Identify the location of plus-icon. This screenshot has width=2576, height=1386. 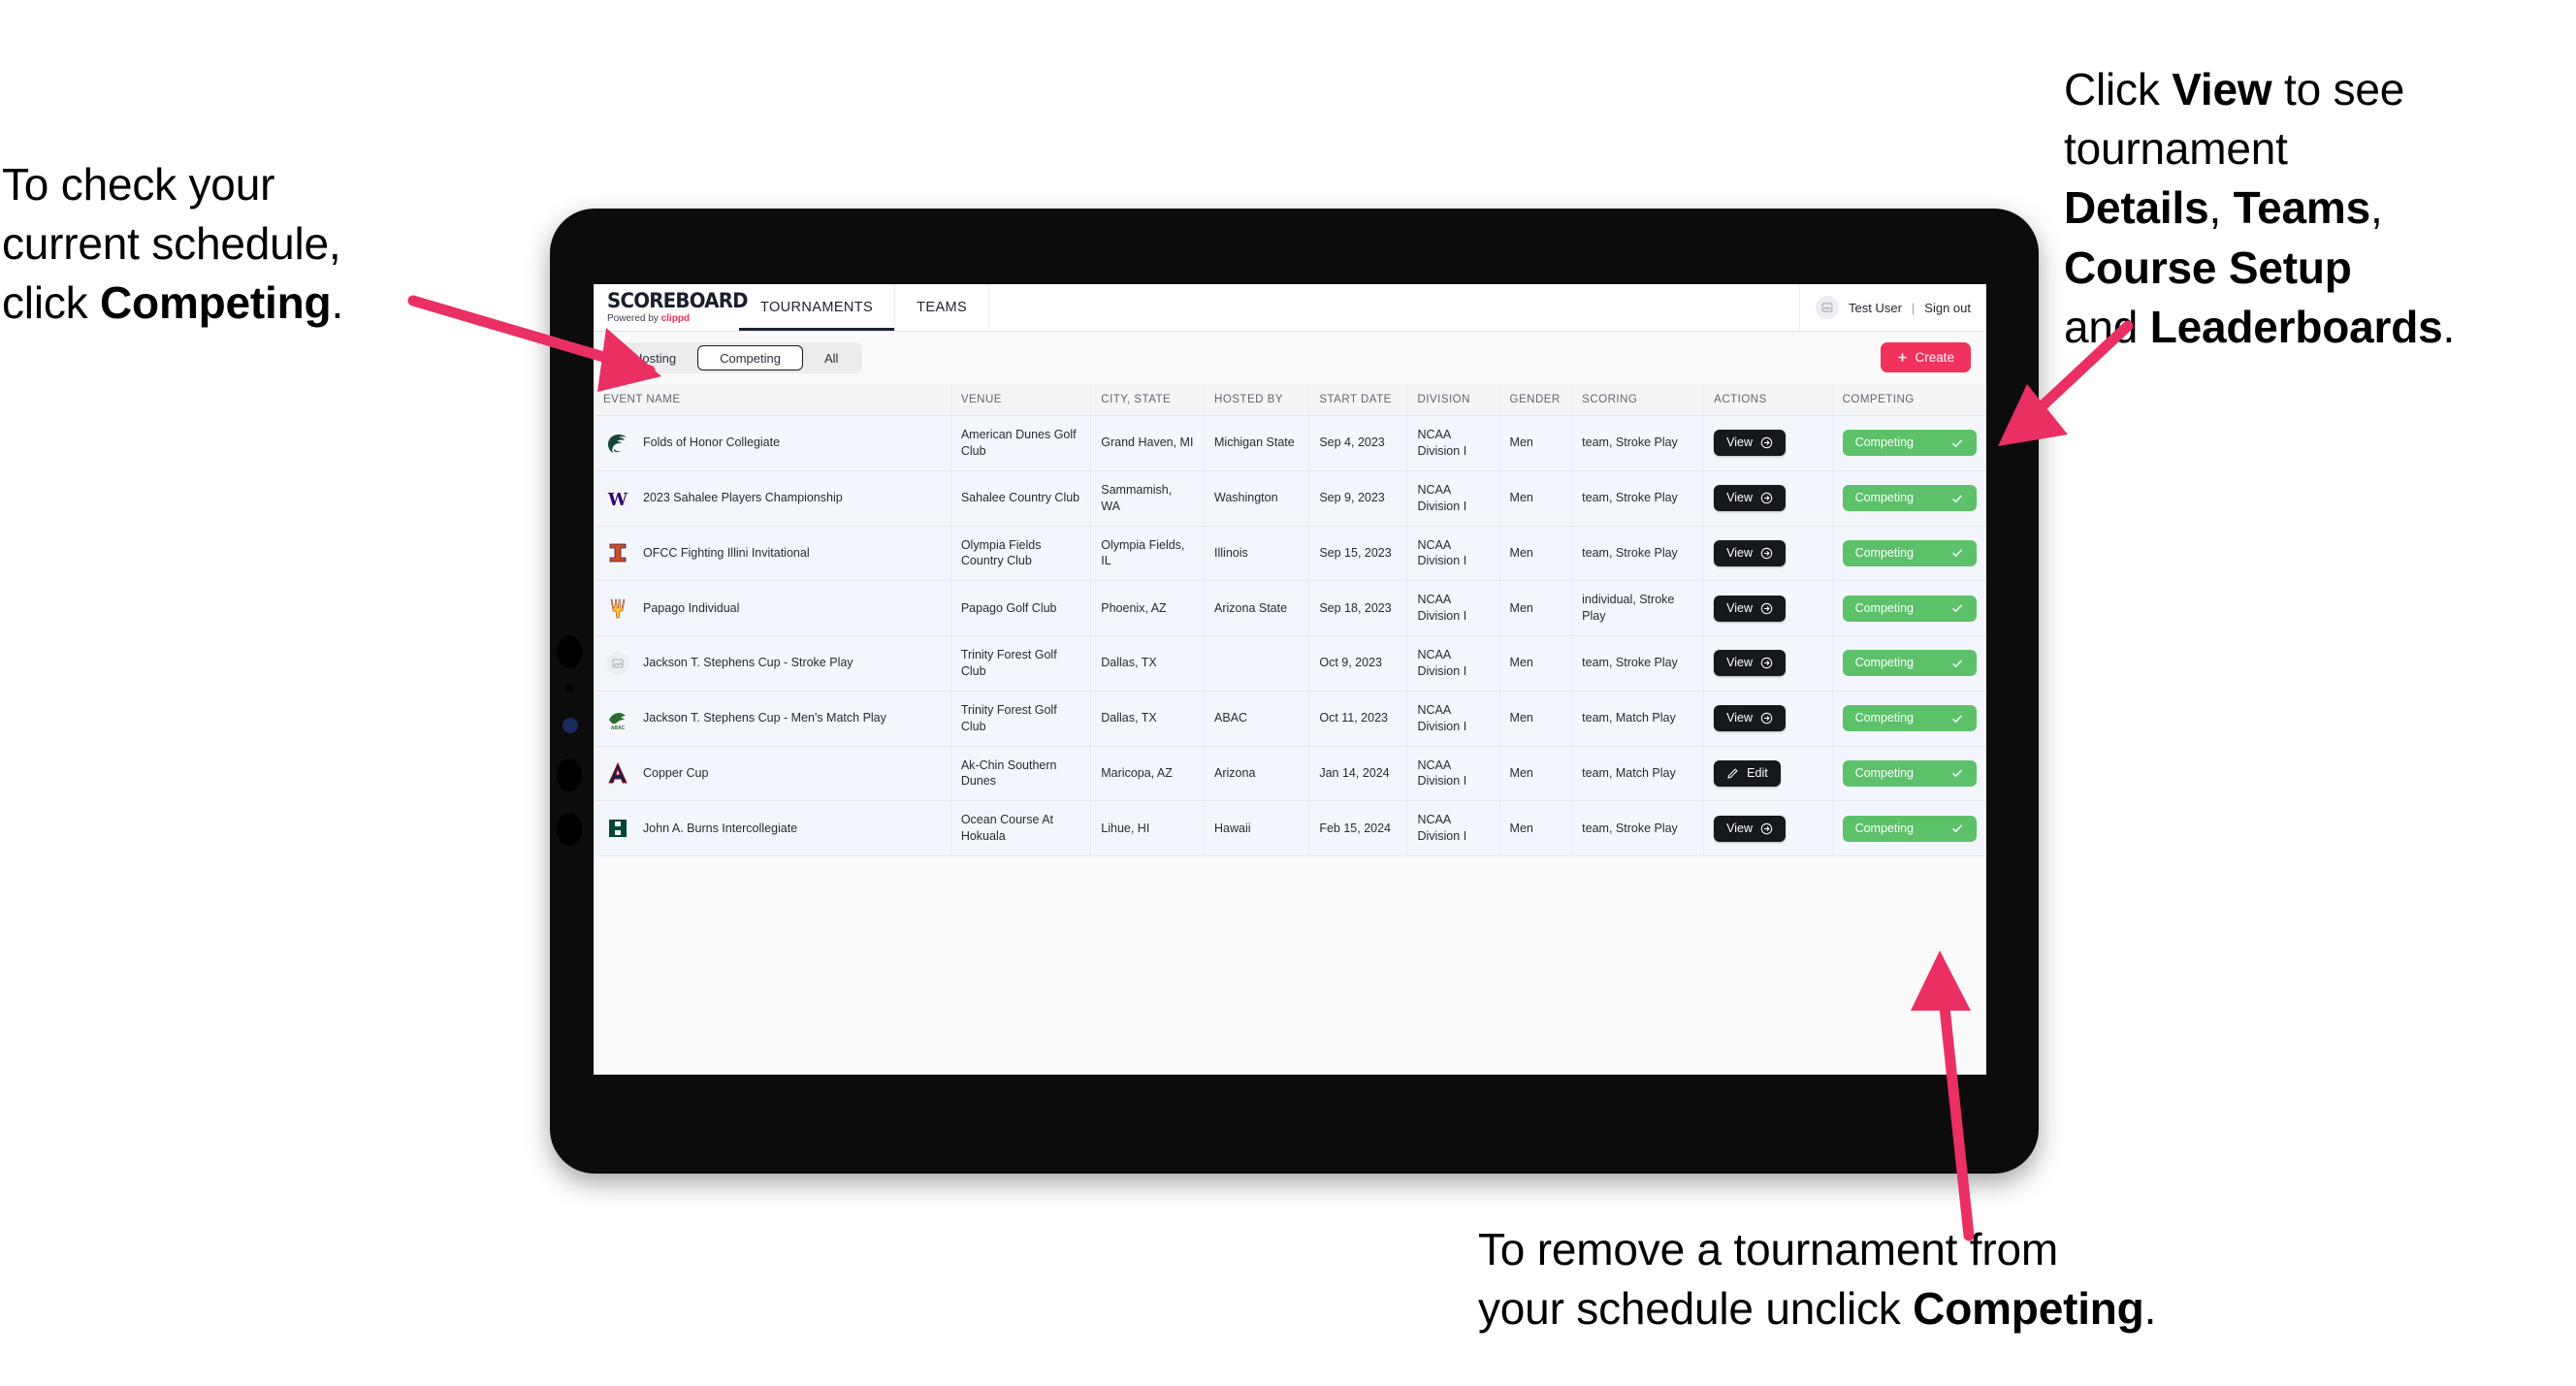
(1902, 357).